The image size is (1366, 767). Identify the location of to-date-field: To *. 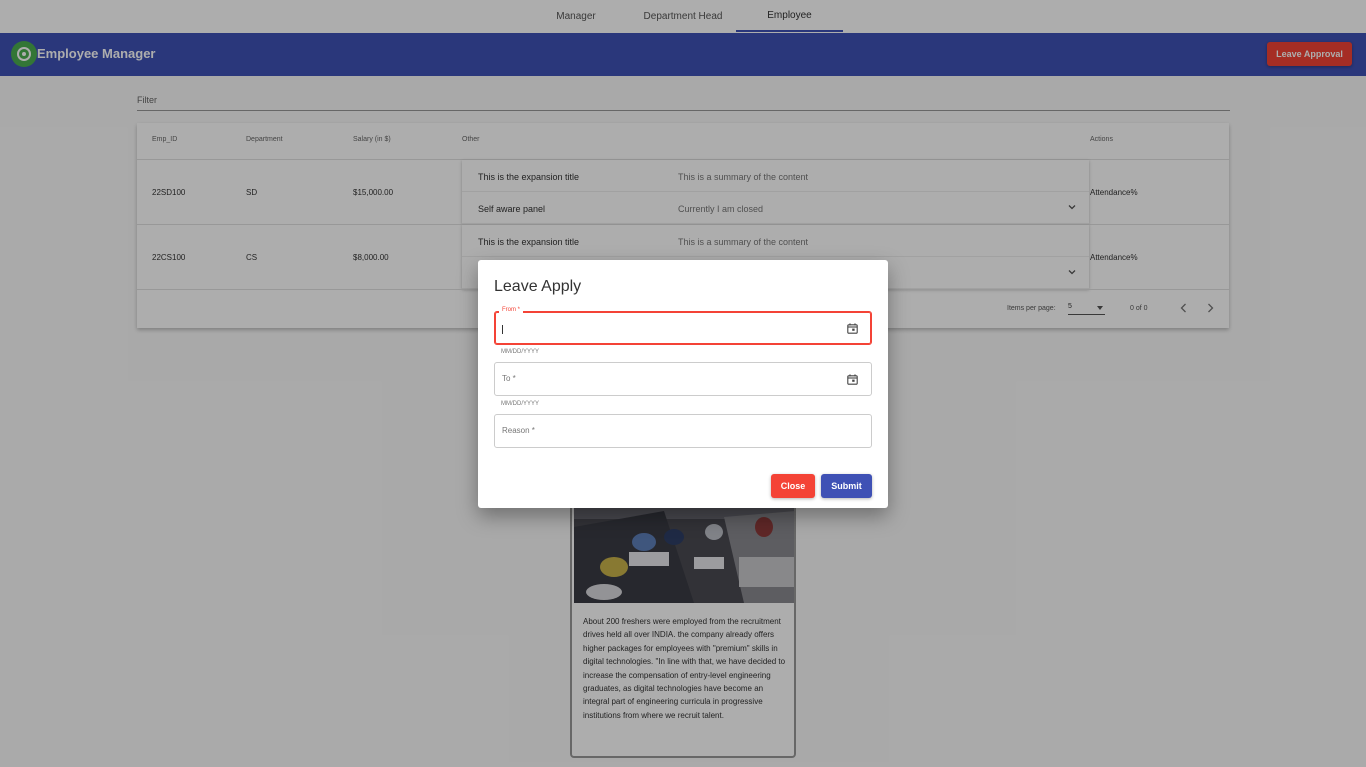
(683, 379).